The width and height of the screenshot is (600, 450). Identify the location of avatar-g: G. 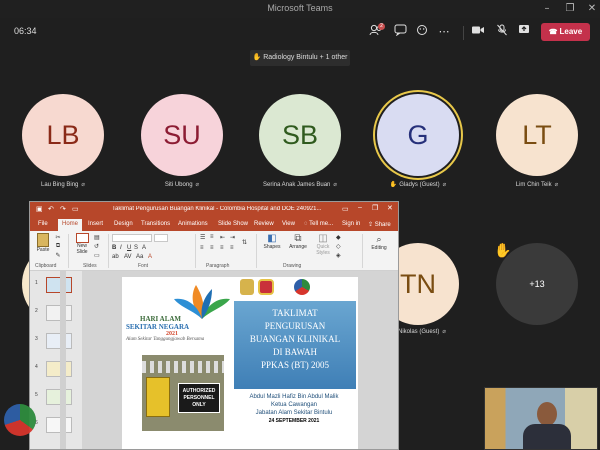
(418, 135).